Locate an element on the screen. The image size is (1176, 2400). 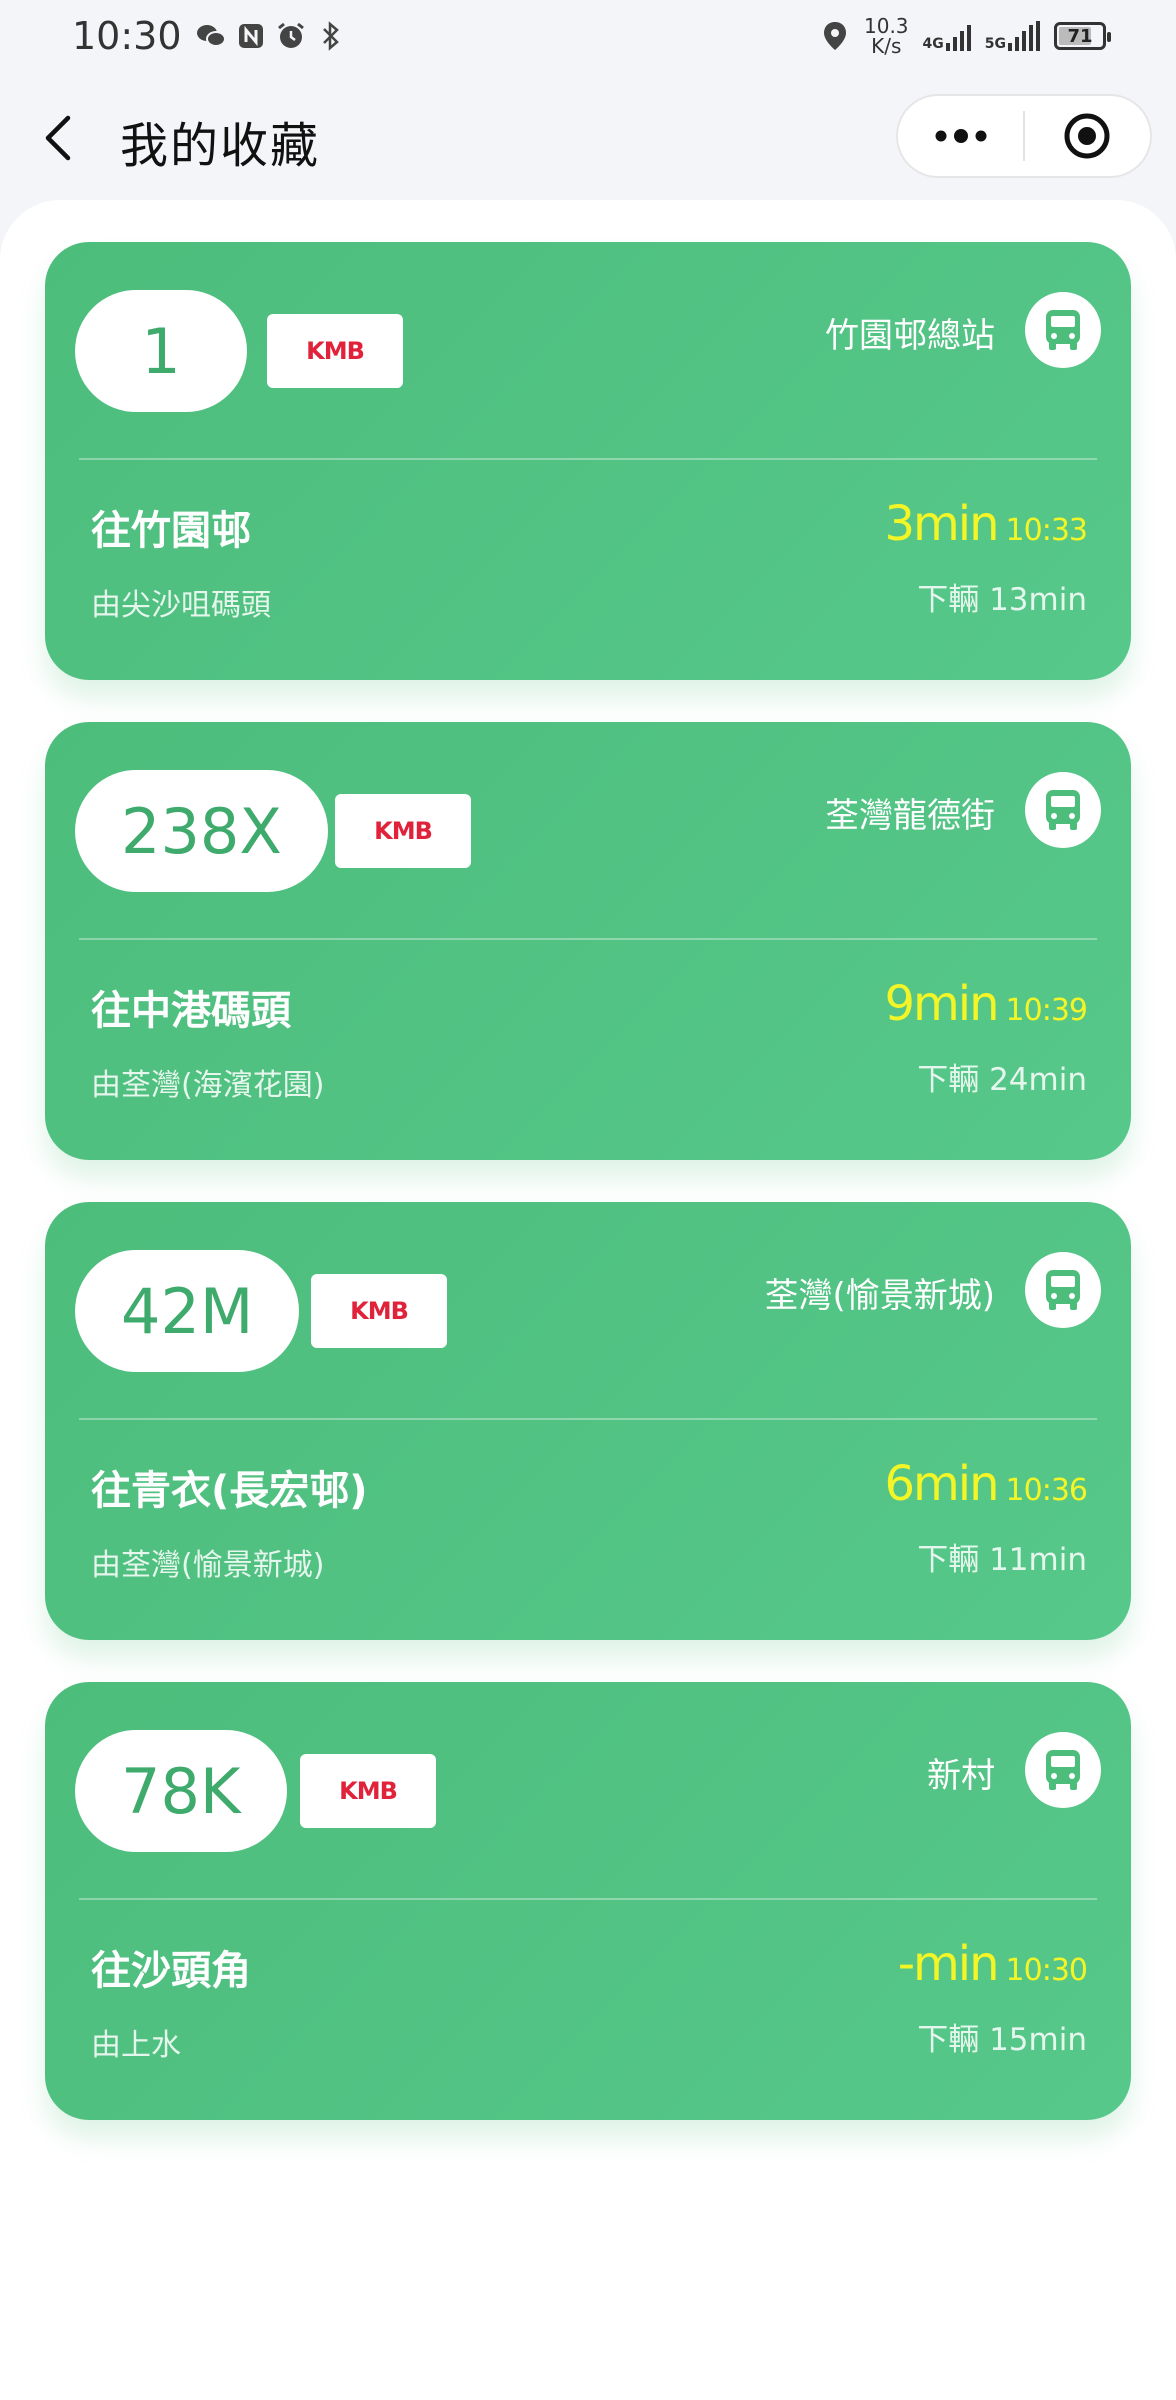
eta: -min 10:30 is located at coordinates (992, 1964).